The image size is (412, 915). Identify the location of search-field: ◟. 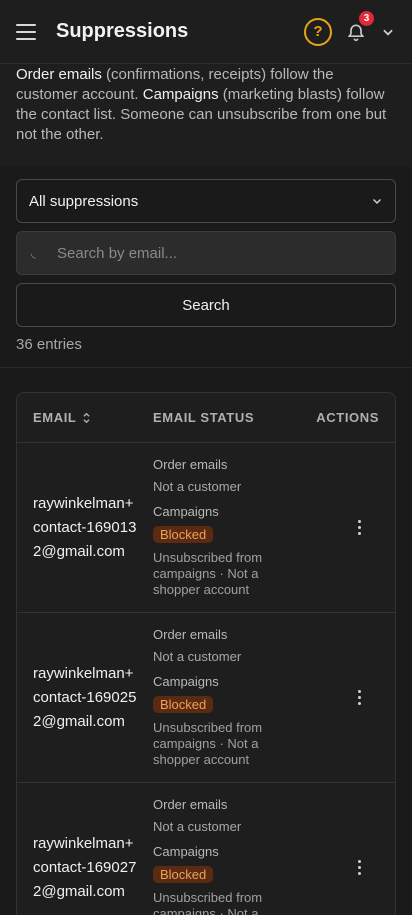
(206, 253).